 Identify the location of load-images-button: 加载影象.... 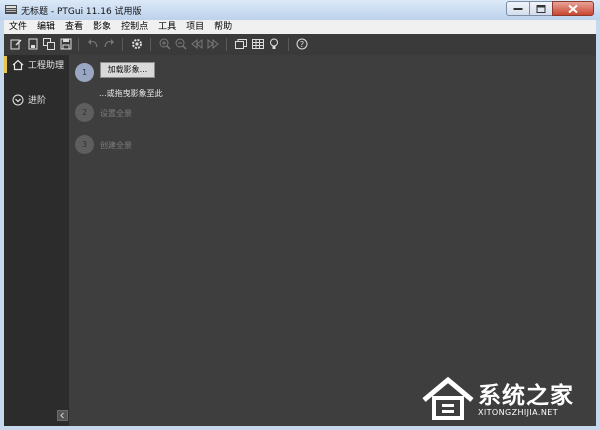
(127, 70).